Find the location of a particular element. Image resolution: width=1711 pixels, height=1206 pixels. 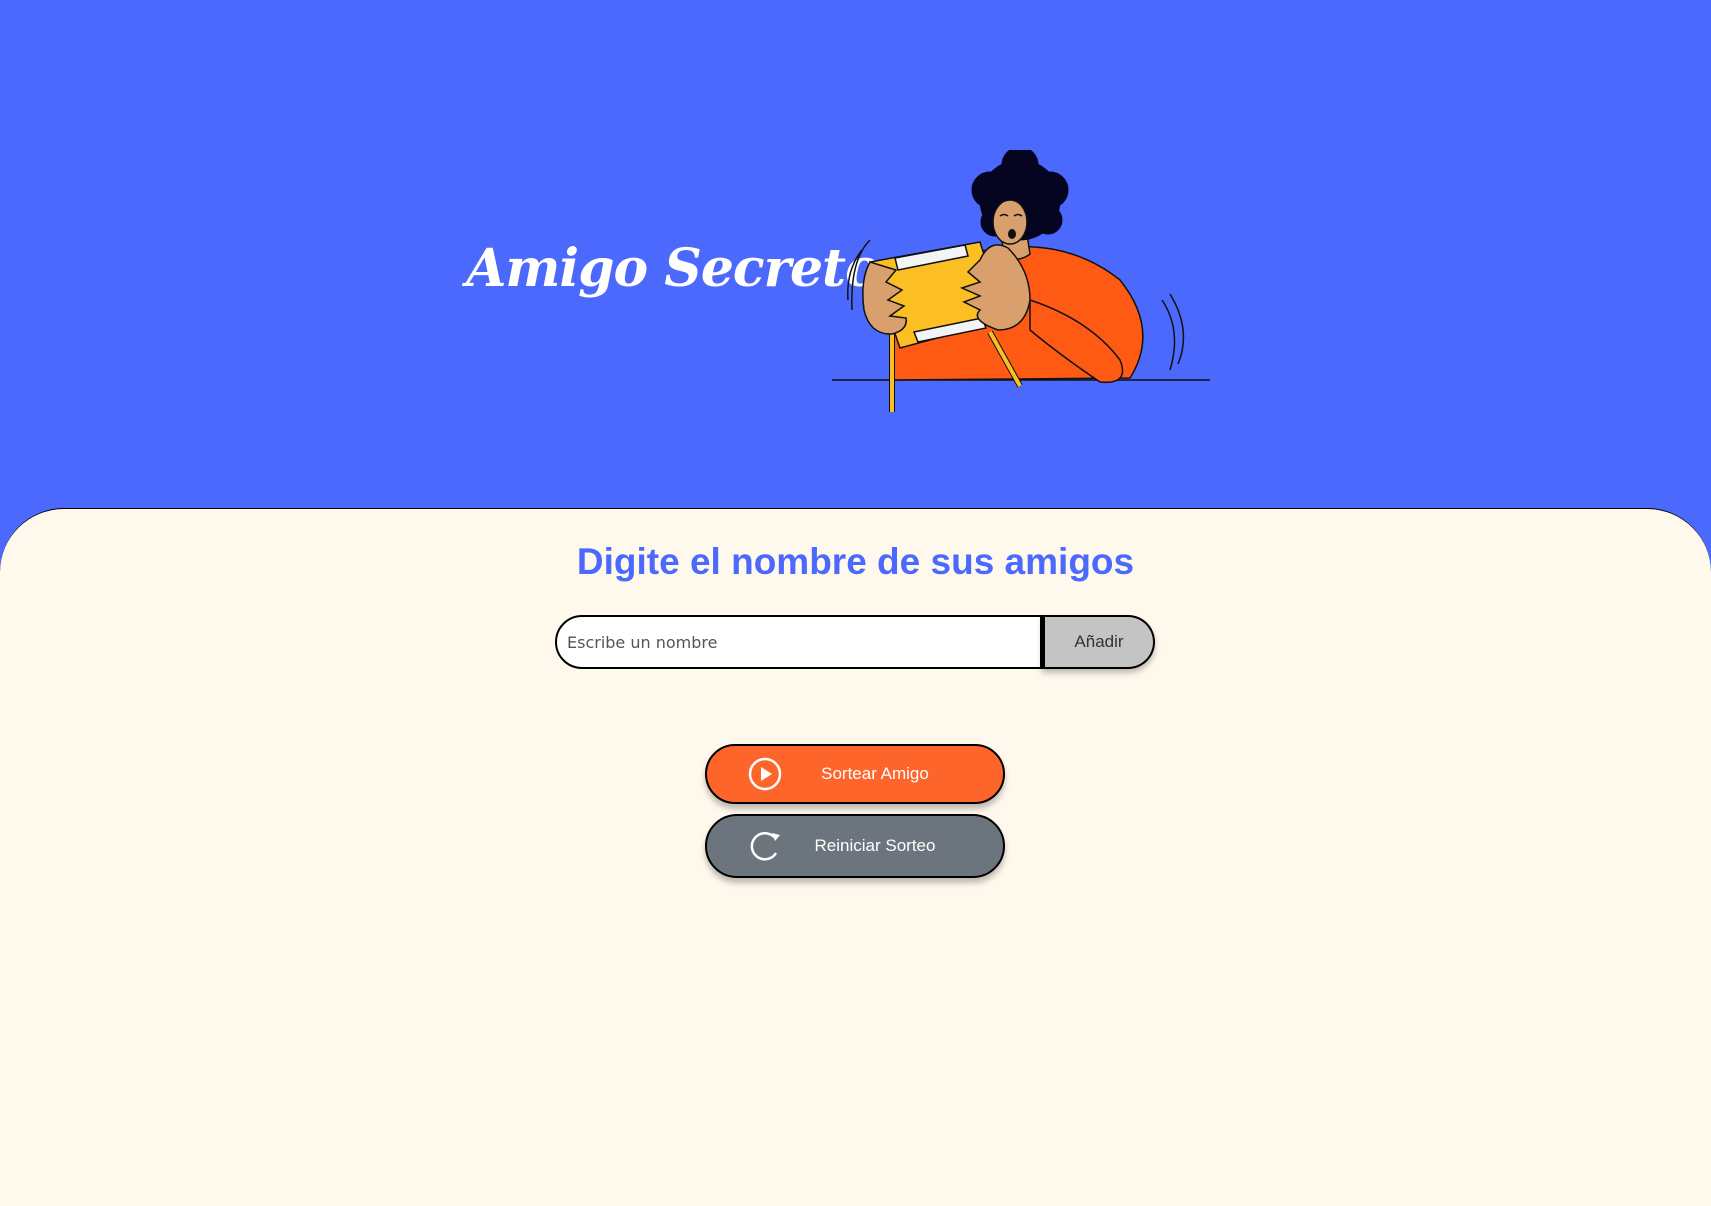

add-button: Añadir is located at coordinates (1098, 642).